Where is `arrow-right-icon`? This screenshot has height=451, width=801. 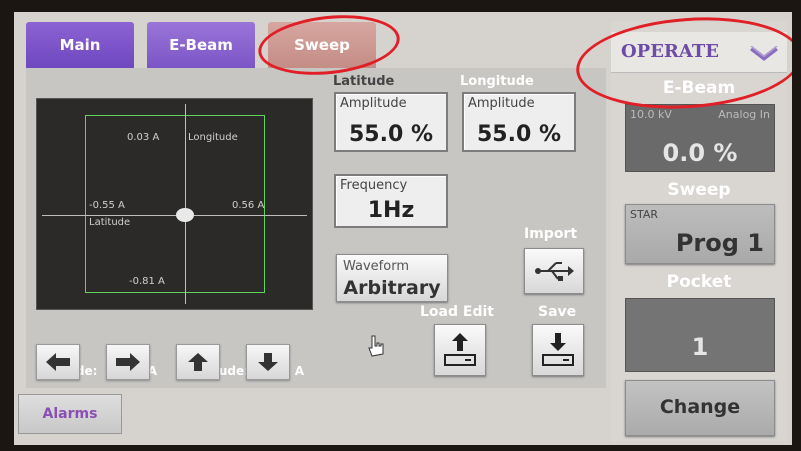
arrow-right-icon is located at coordinates (128, 362).